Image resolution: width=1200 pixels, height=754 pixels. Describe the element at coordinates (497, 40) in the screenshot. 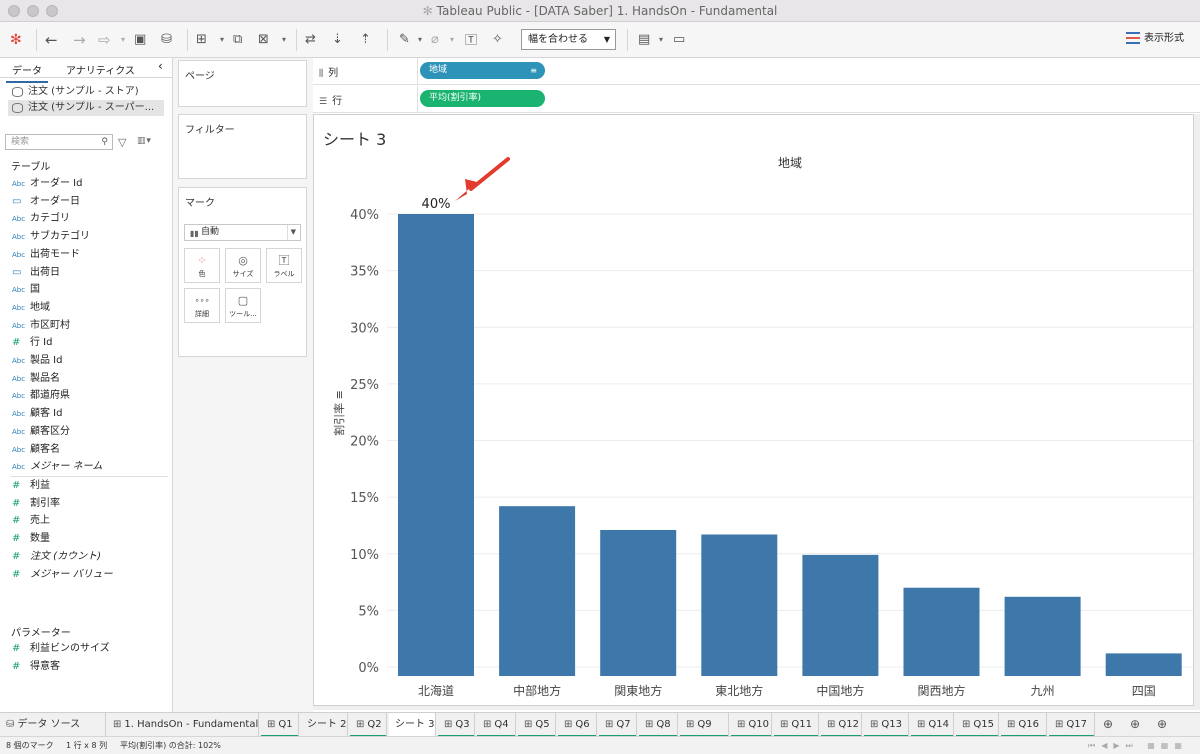

I see `pin-icon: ✧` at that location.